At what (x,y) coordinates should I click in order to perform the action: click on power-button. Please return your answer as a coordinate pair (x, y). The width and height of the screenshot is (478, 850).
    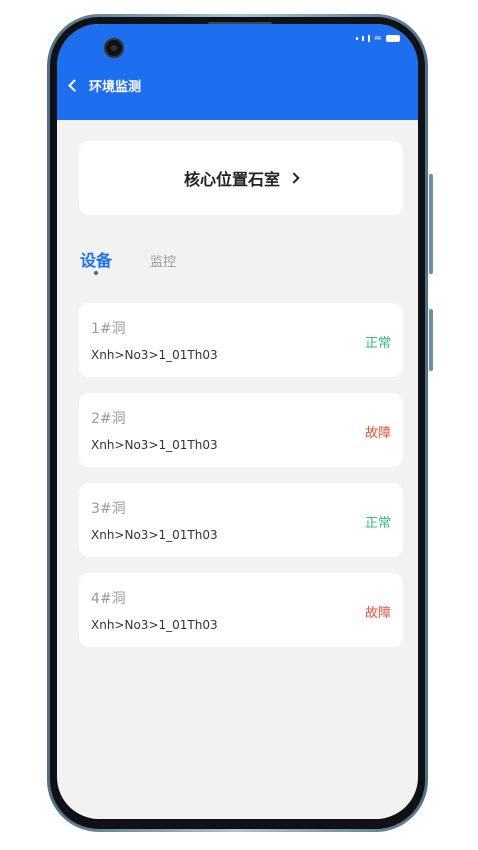
    Looking at the image, I should click on (431, 340).